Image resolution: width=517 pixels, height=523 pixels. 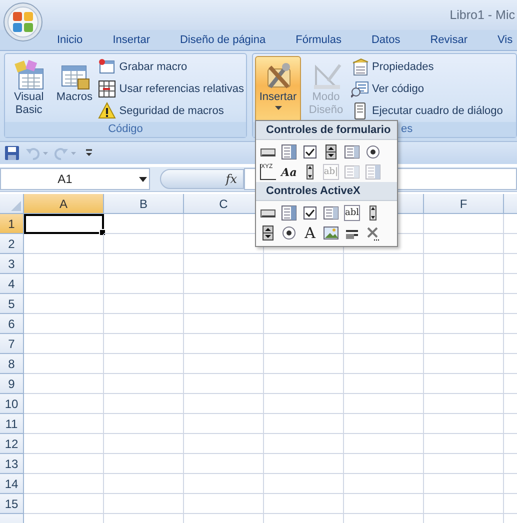 What do you see at coordinates (125, 129) in the screenshot?
I see `group-label: Código` at bounding box center [125, 129].